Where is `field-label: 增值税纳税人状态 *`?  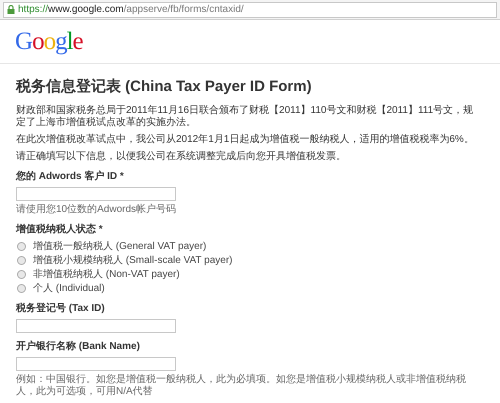 field-label: 增值税纳税人状态 * is located at coordinates (60, 229).